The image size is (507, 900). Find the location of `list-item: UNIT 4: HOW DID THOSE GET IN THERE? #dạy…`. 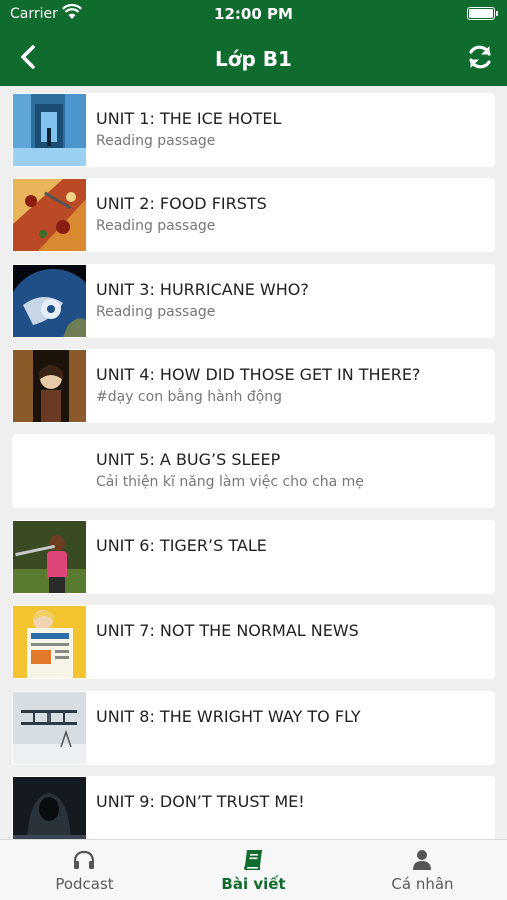

list-item: UNIT 4: HOW DID THOSE GET IN THERE? #dạy… is located at coordinates (253, 386).